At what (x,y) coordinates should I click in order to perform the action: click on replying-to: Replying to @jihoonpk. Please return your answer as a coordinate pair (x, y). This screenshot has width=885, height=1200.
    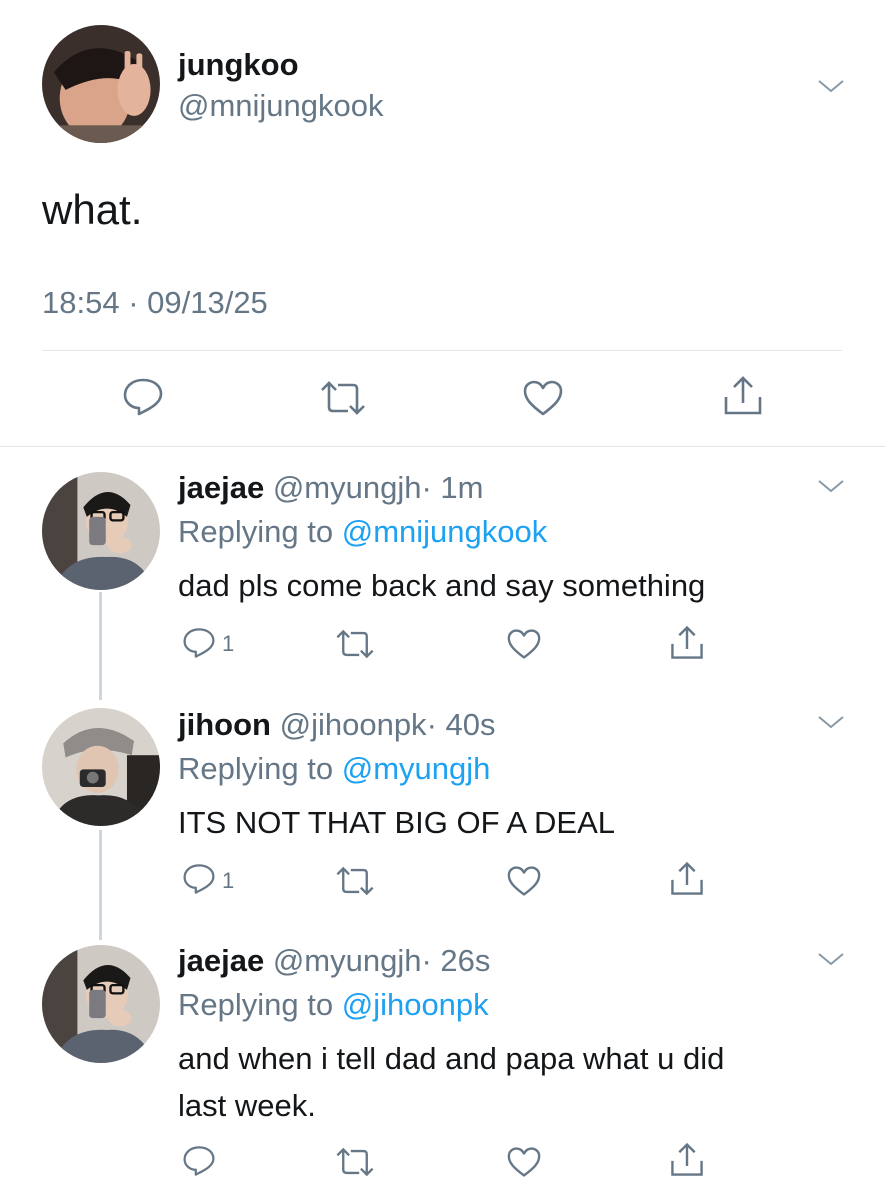
    Looking at the image, I should click on (333, 1005).